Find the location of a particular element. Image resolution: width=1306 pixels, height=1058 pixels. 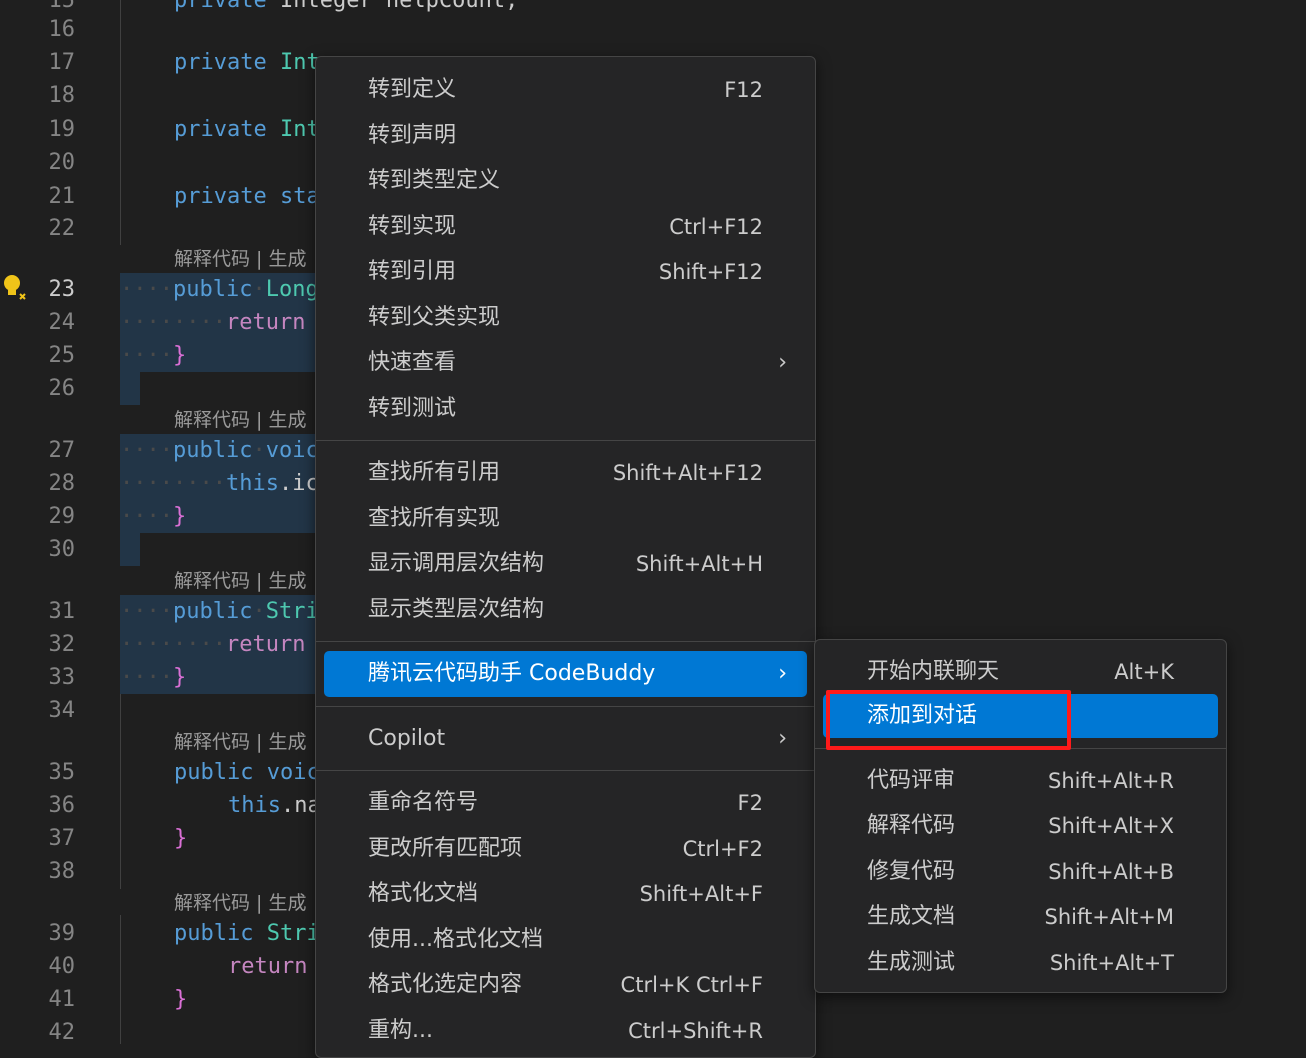

menu-item-label: Copilot is located at coordinates (407, 738).